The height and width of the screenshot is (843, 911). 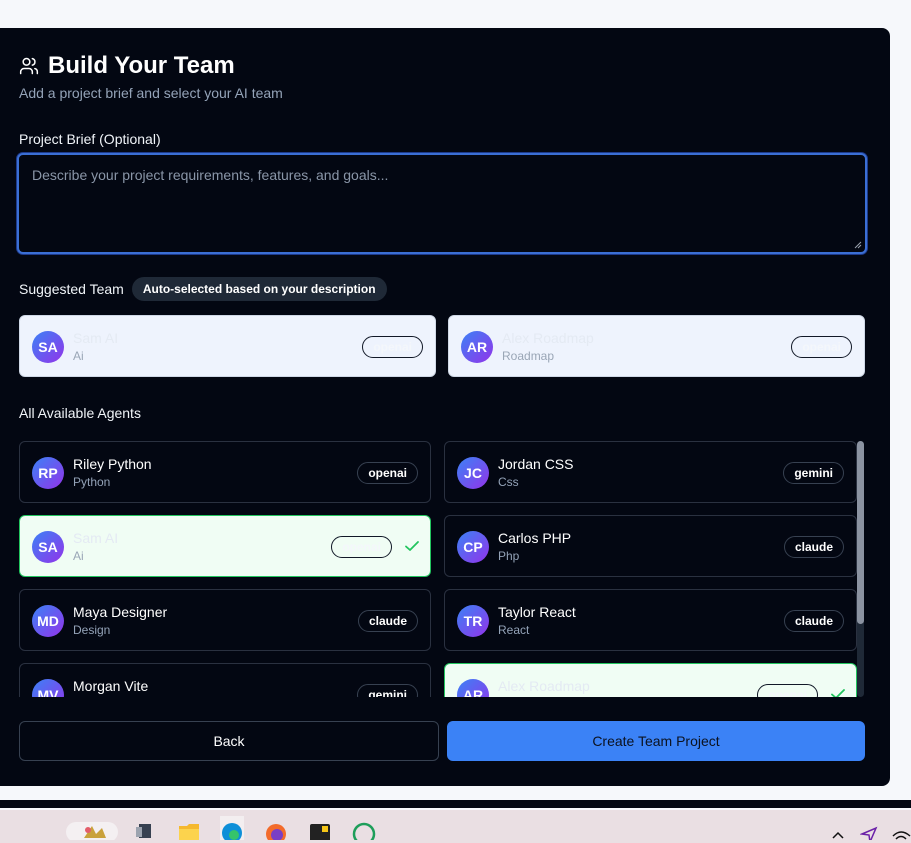 I want to click on whatsapp-icon, so click(x=364, y=828).